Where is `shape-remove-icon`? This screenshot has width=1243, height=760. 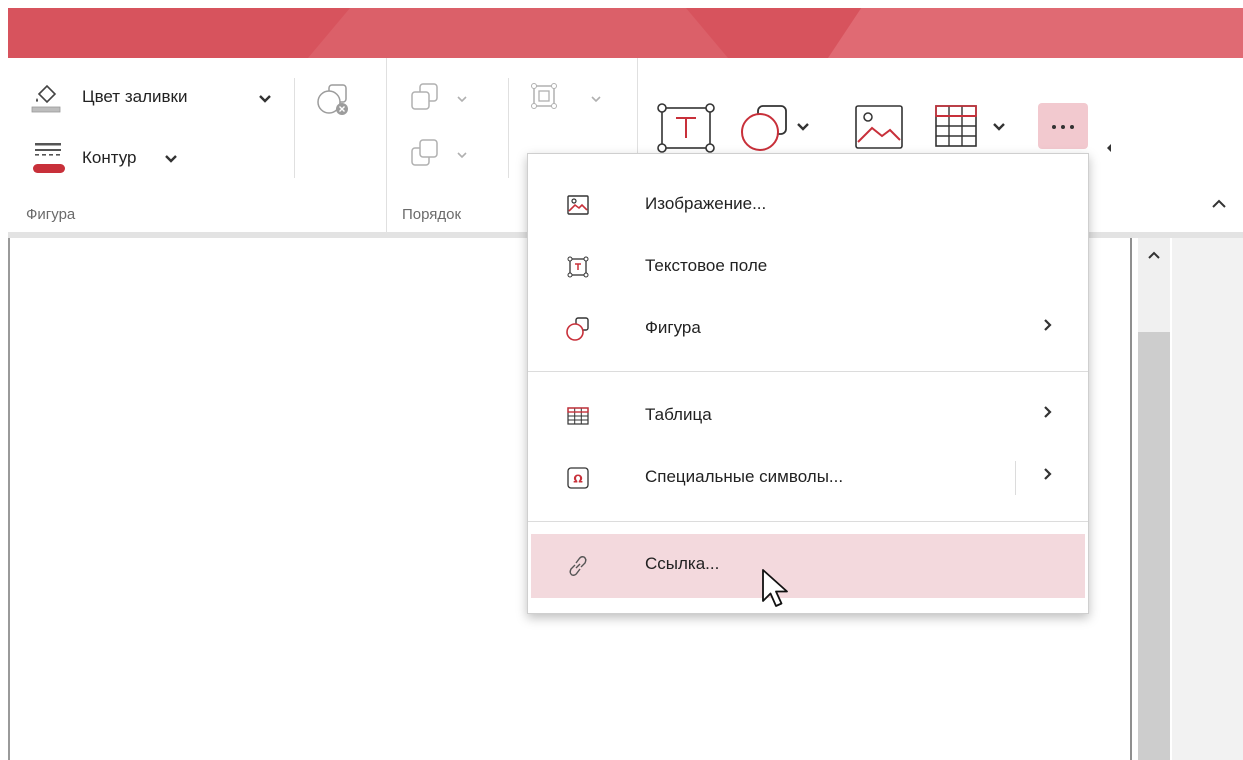 shape-remove-icon is located at coordinates (333, 100).